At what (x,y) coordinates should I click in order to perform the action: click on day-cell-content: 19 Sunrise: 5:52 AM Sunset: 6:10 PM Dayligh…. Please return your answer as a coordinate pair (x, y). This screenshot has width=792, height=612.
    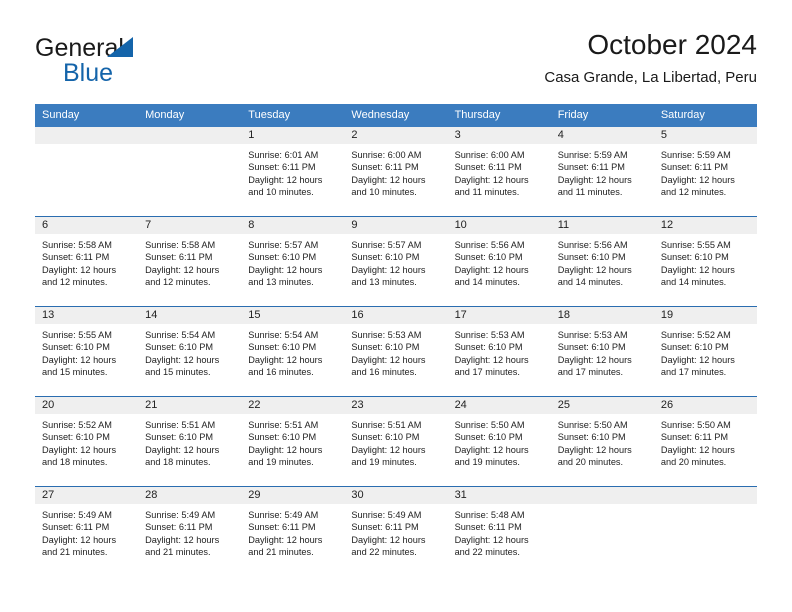
    Looking at the image, I should click on (705, 351).